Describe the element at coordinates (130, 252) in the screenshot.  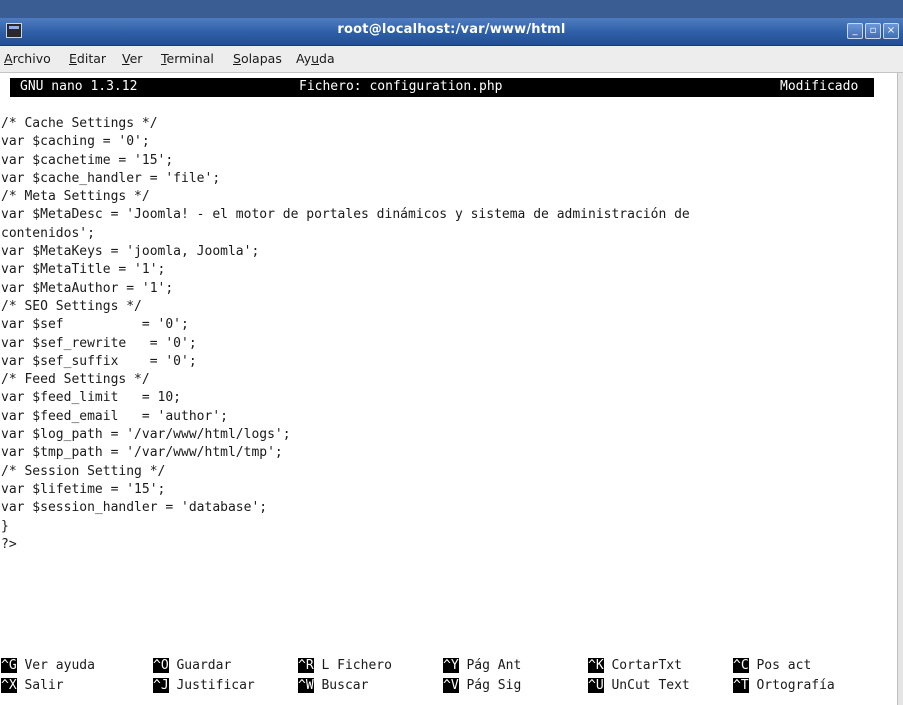
I see `code-line: var $MetaKeys = 'joomla, Joomla';` at that location.